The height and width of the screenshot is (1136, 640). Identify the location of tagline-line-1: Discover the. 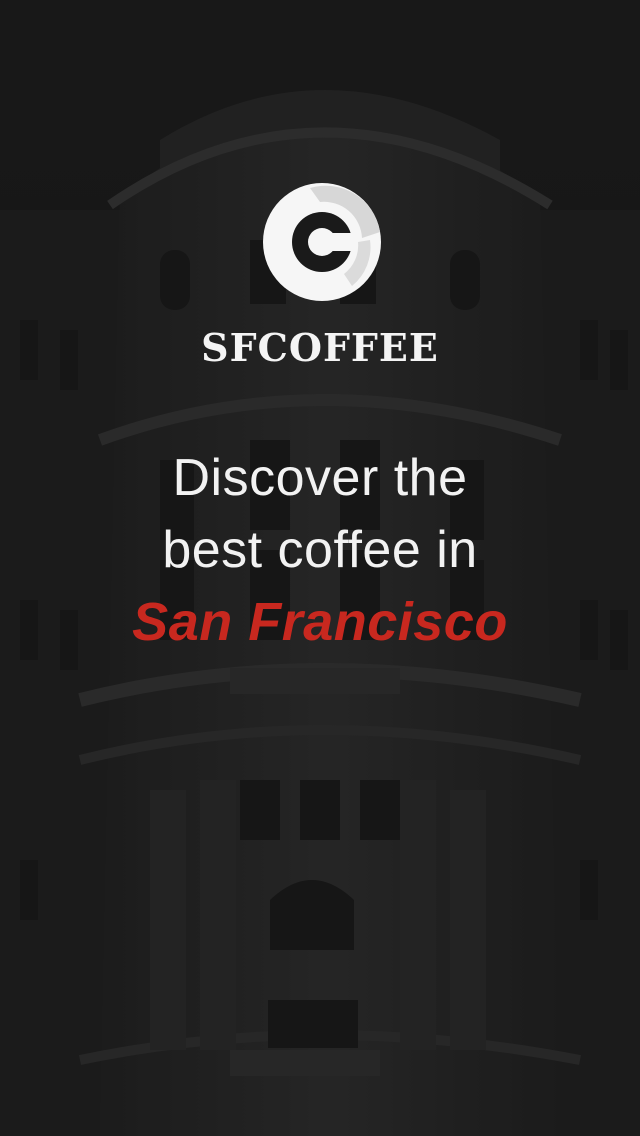
(320, 478).